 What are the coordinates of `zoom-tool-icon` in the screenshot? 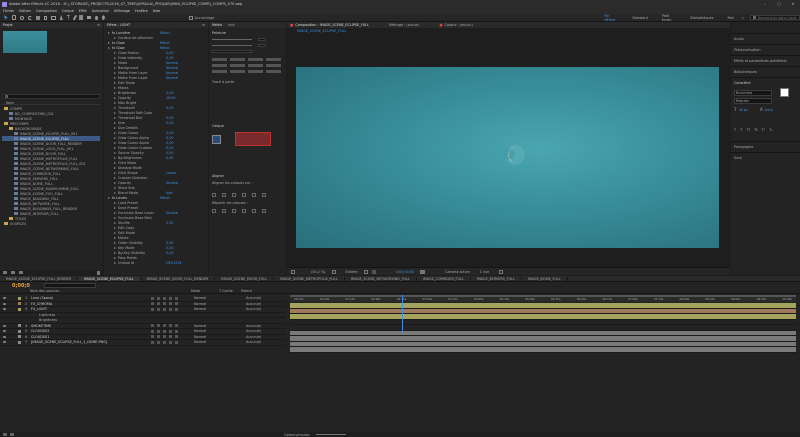 It's located at (22, 17).